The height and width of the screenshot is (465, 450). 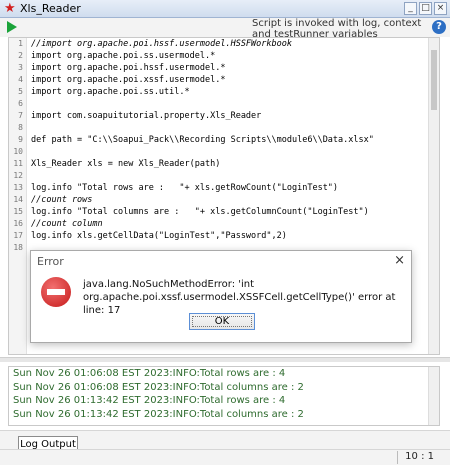 What do you see at coordinates (225, 457) in the screenshot?
I see `status-bar: 10 : 1` at bounding box center [225, 457].